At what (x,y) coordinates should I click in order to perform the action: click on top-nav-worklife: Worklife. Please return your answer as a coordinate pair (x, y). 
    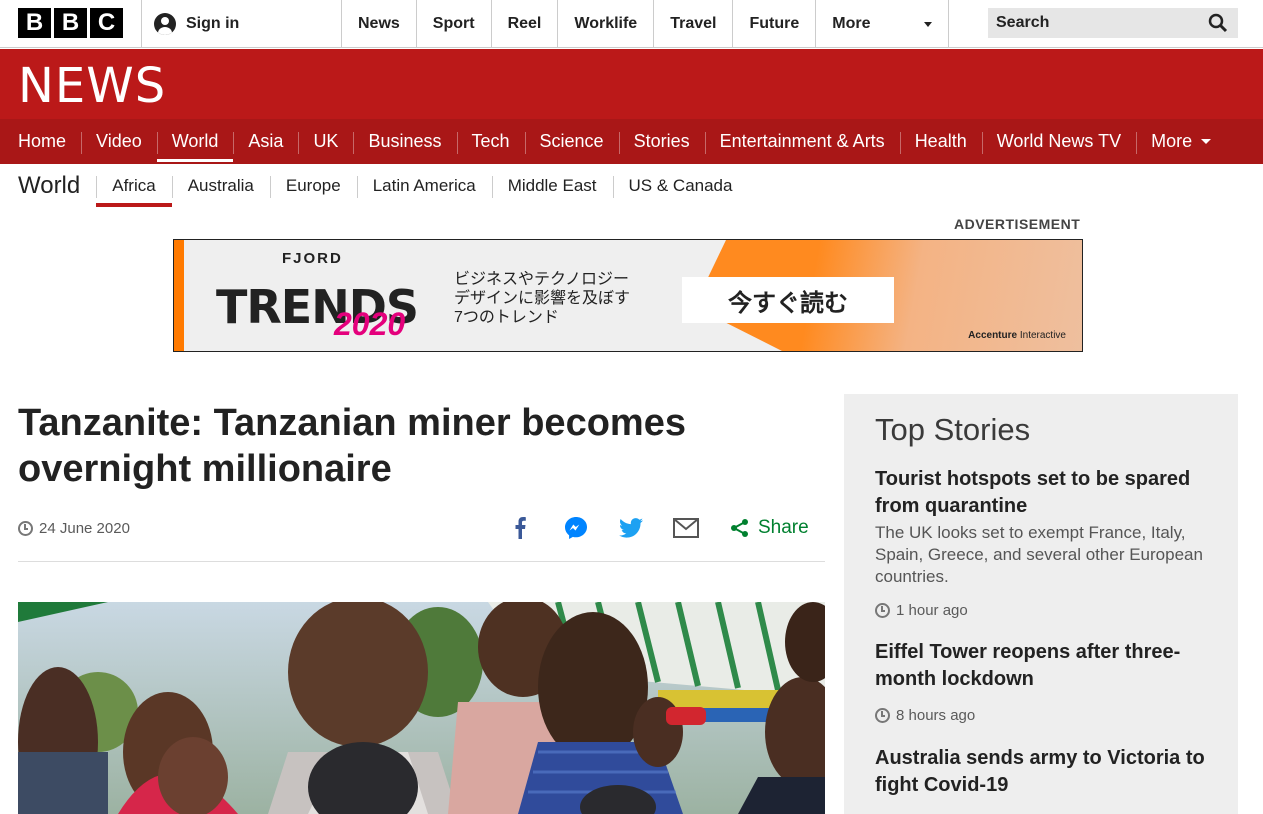
    Looking at the image, I should click on (605, 24).